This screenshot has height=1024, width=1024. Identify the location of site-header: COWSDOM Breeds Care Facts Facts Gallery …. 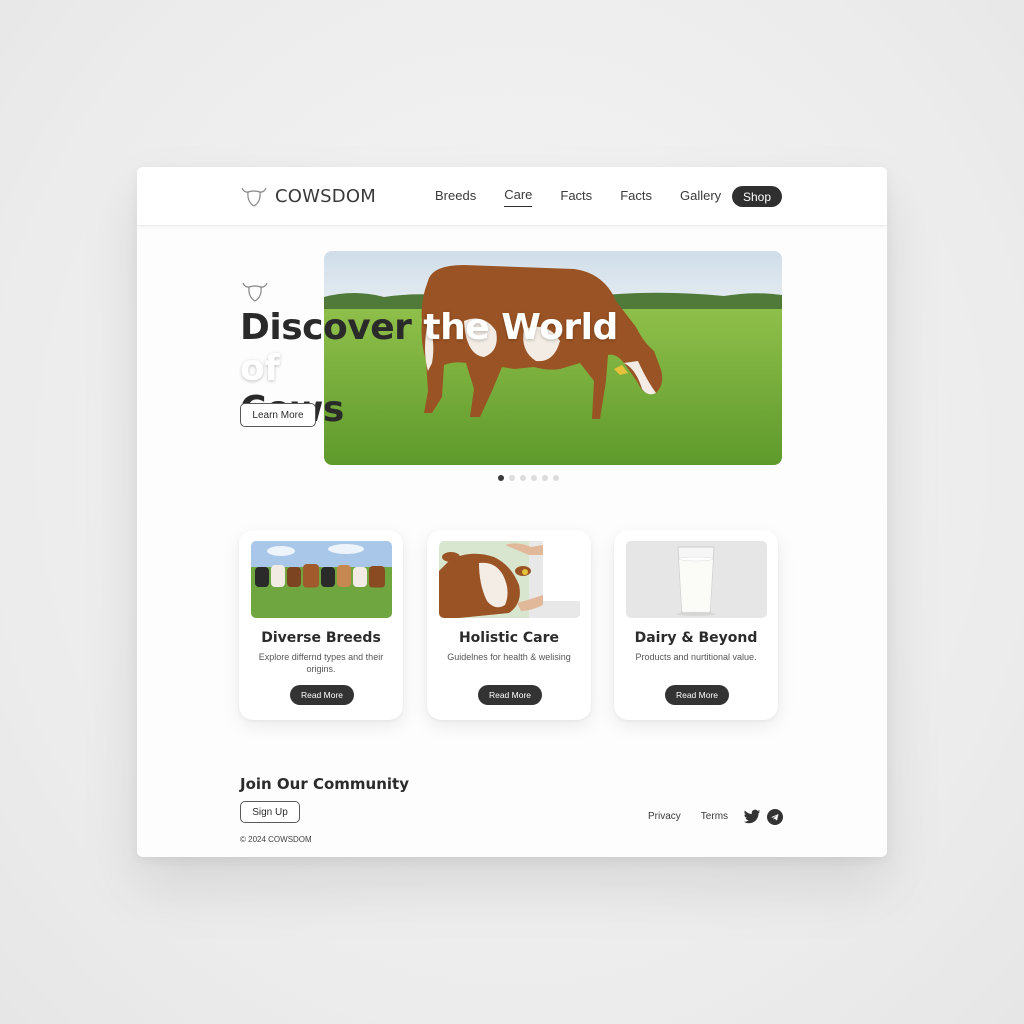
(512, 196).